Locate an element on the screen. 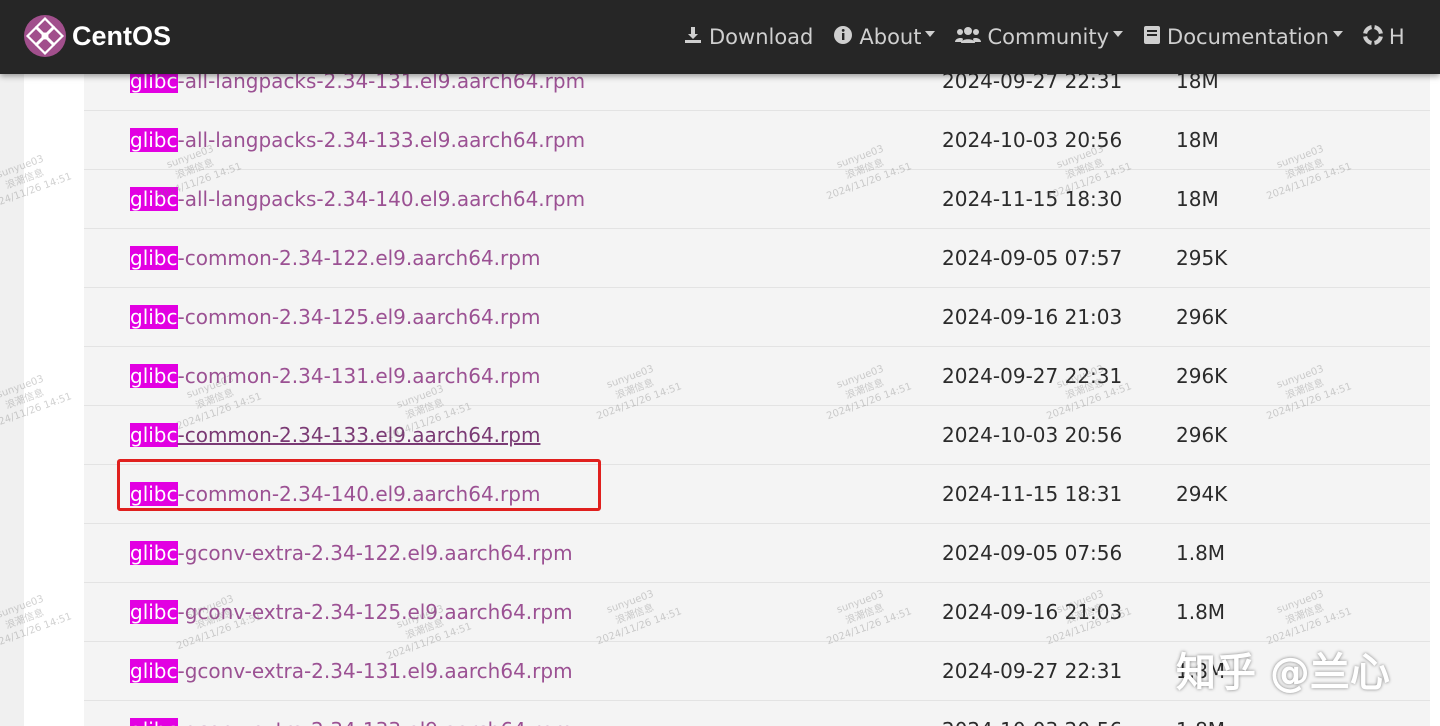  file-name-rest: -gconv-extra-2.34-131.el9.aarch64.rpm is located at coordinates (375, 671).